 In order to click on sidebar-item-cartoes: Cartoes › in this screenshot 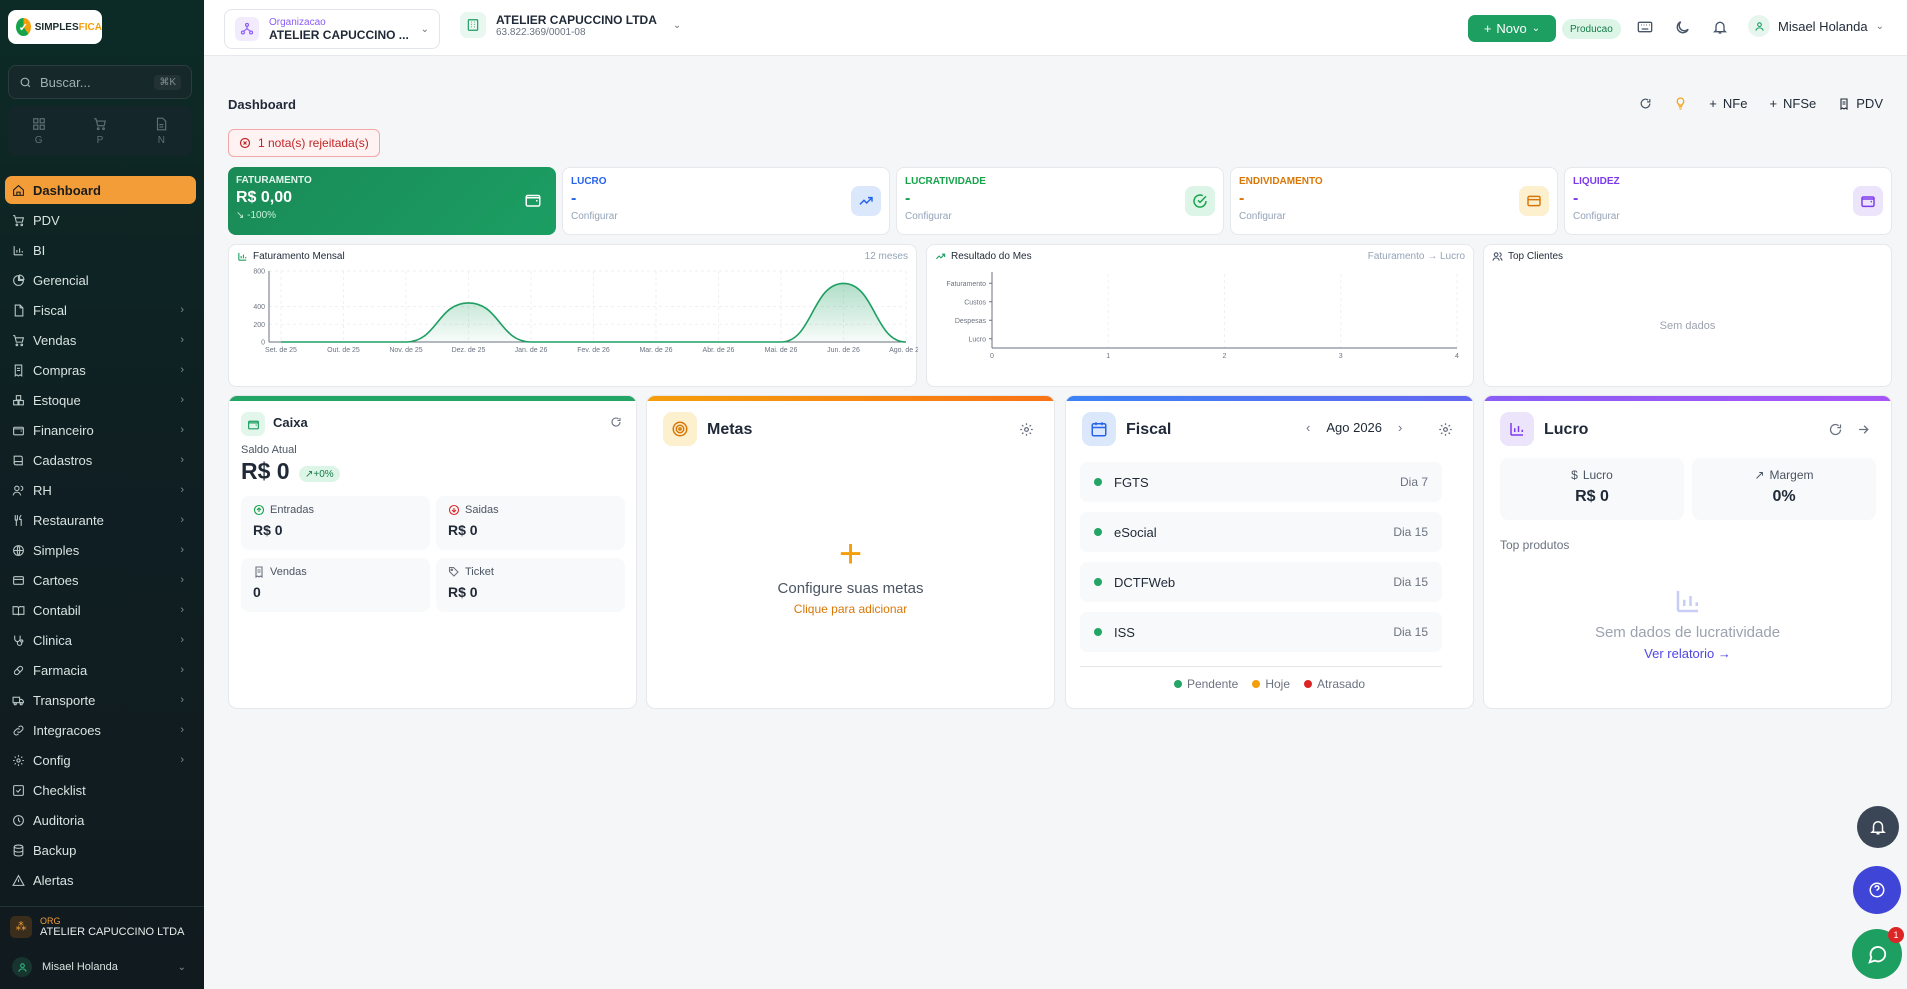, I will do `click(100, 580)`.